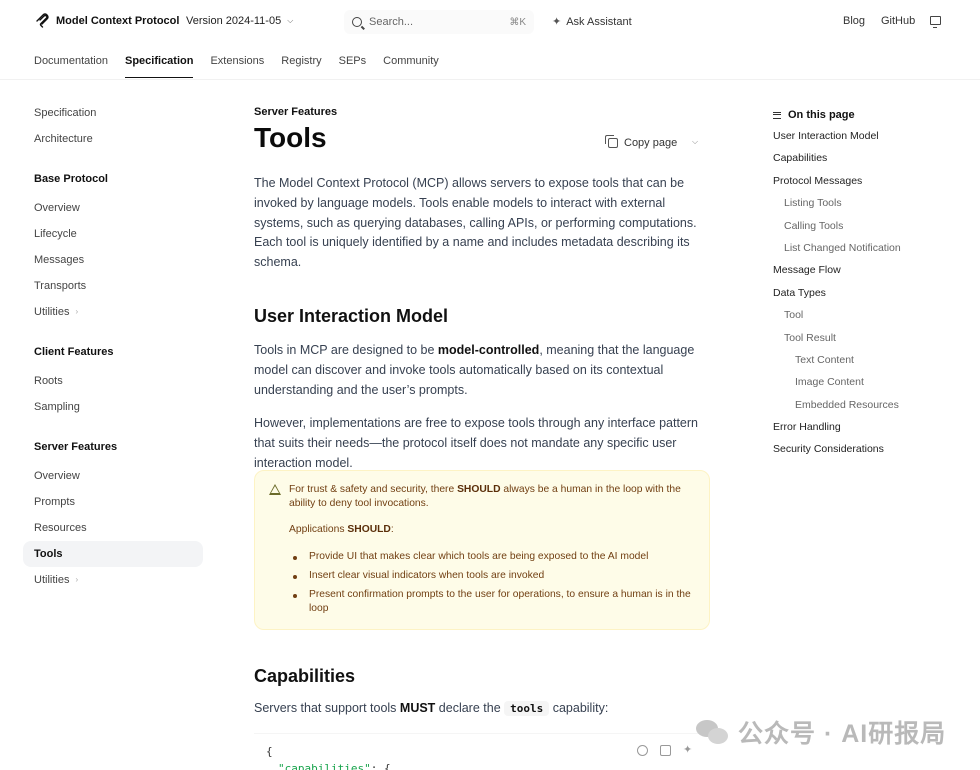 This screenshot has width=980, height=770. What do you see at coordinates (873, 226) in the screenshot?
I see `toc-item-calling-tools: Calling Tools` at bounding box center [873, 226].